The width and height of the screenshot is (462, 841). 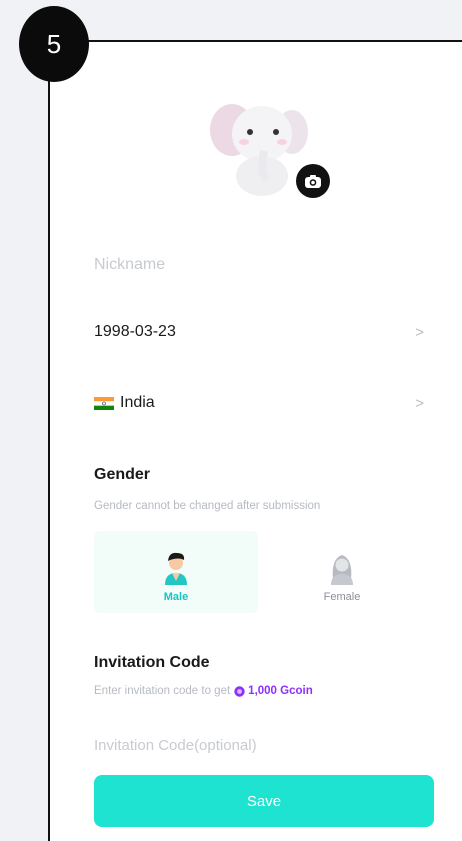 What do you see at coordinates (54, 44) in the screenshot?
I see `step-badge: 5` at bounding box center [54, 44].